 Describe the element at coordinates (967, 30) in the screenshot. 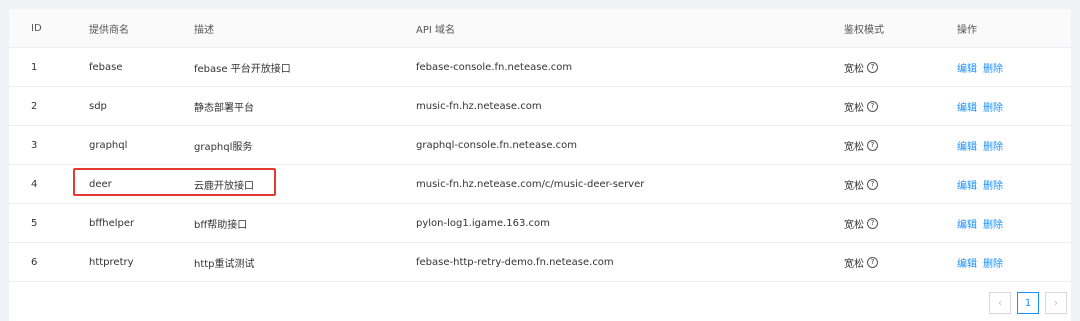

I see `header-actions: 操作` at that location.